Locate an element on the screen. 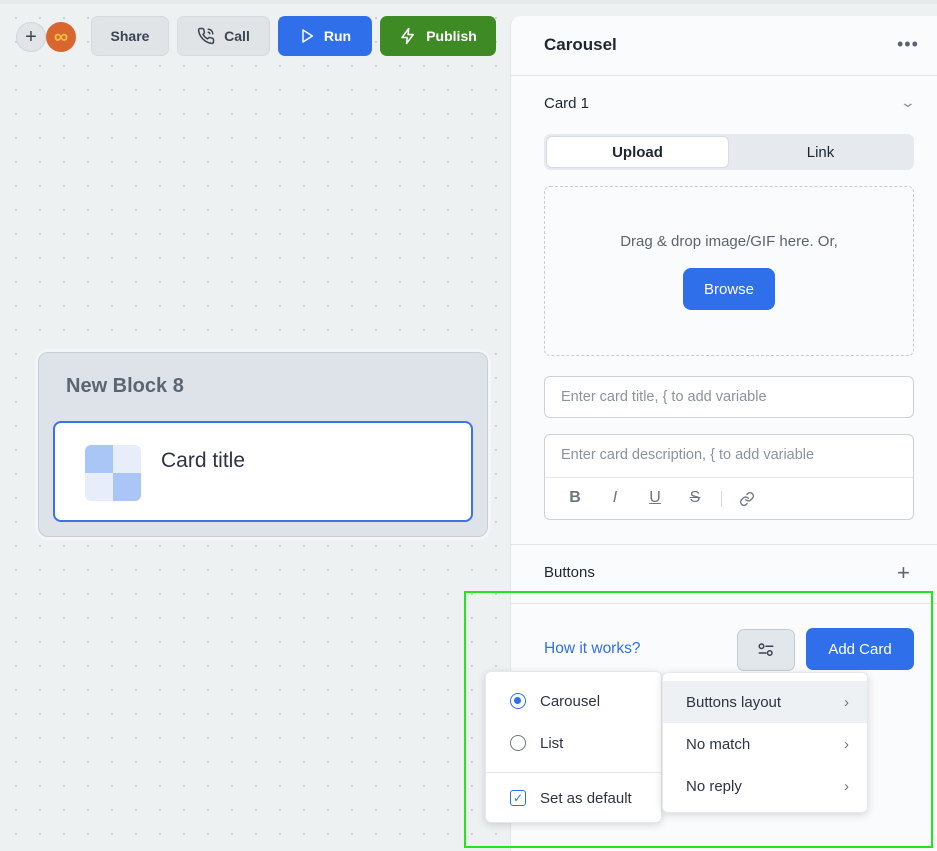  panel-title: Carousel is located at coordinates (580, 44).